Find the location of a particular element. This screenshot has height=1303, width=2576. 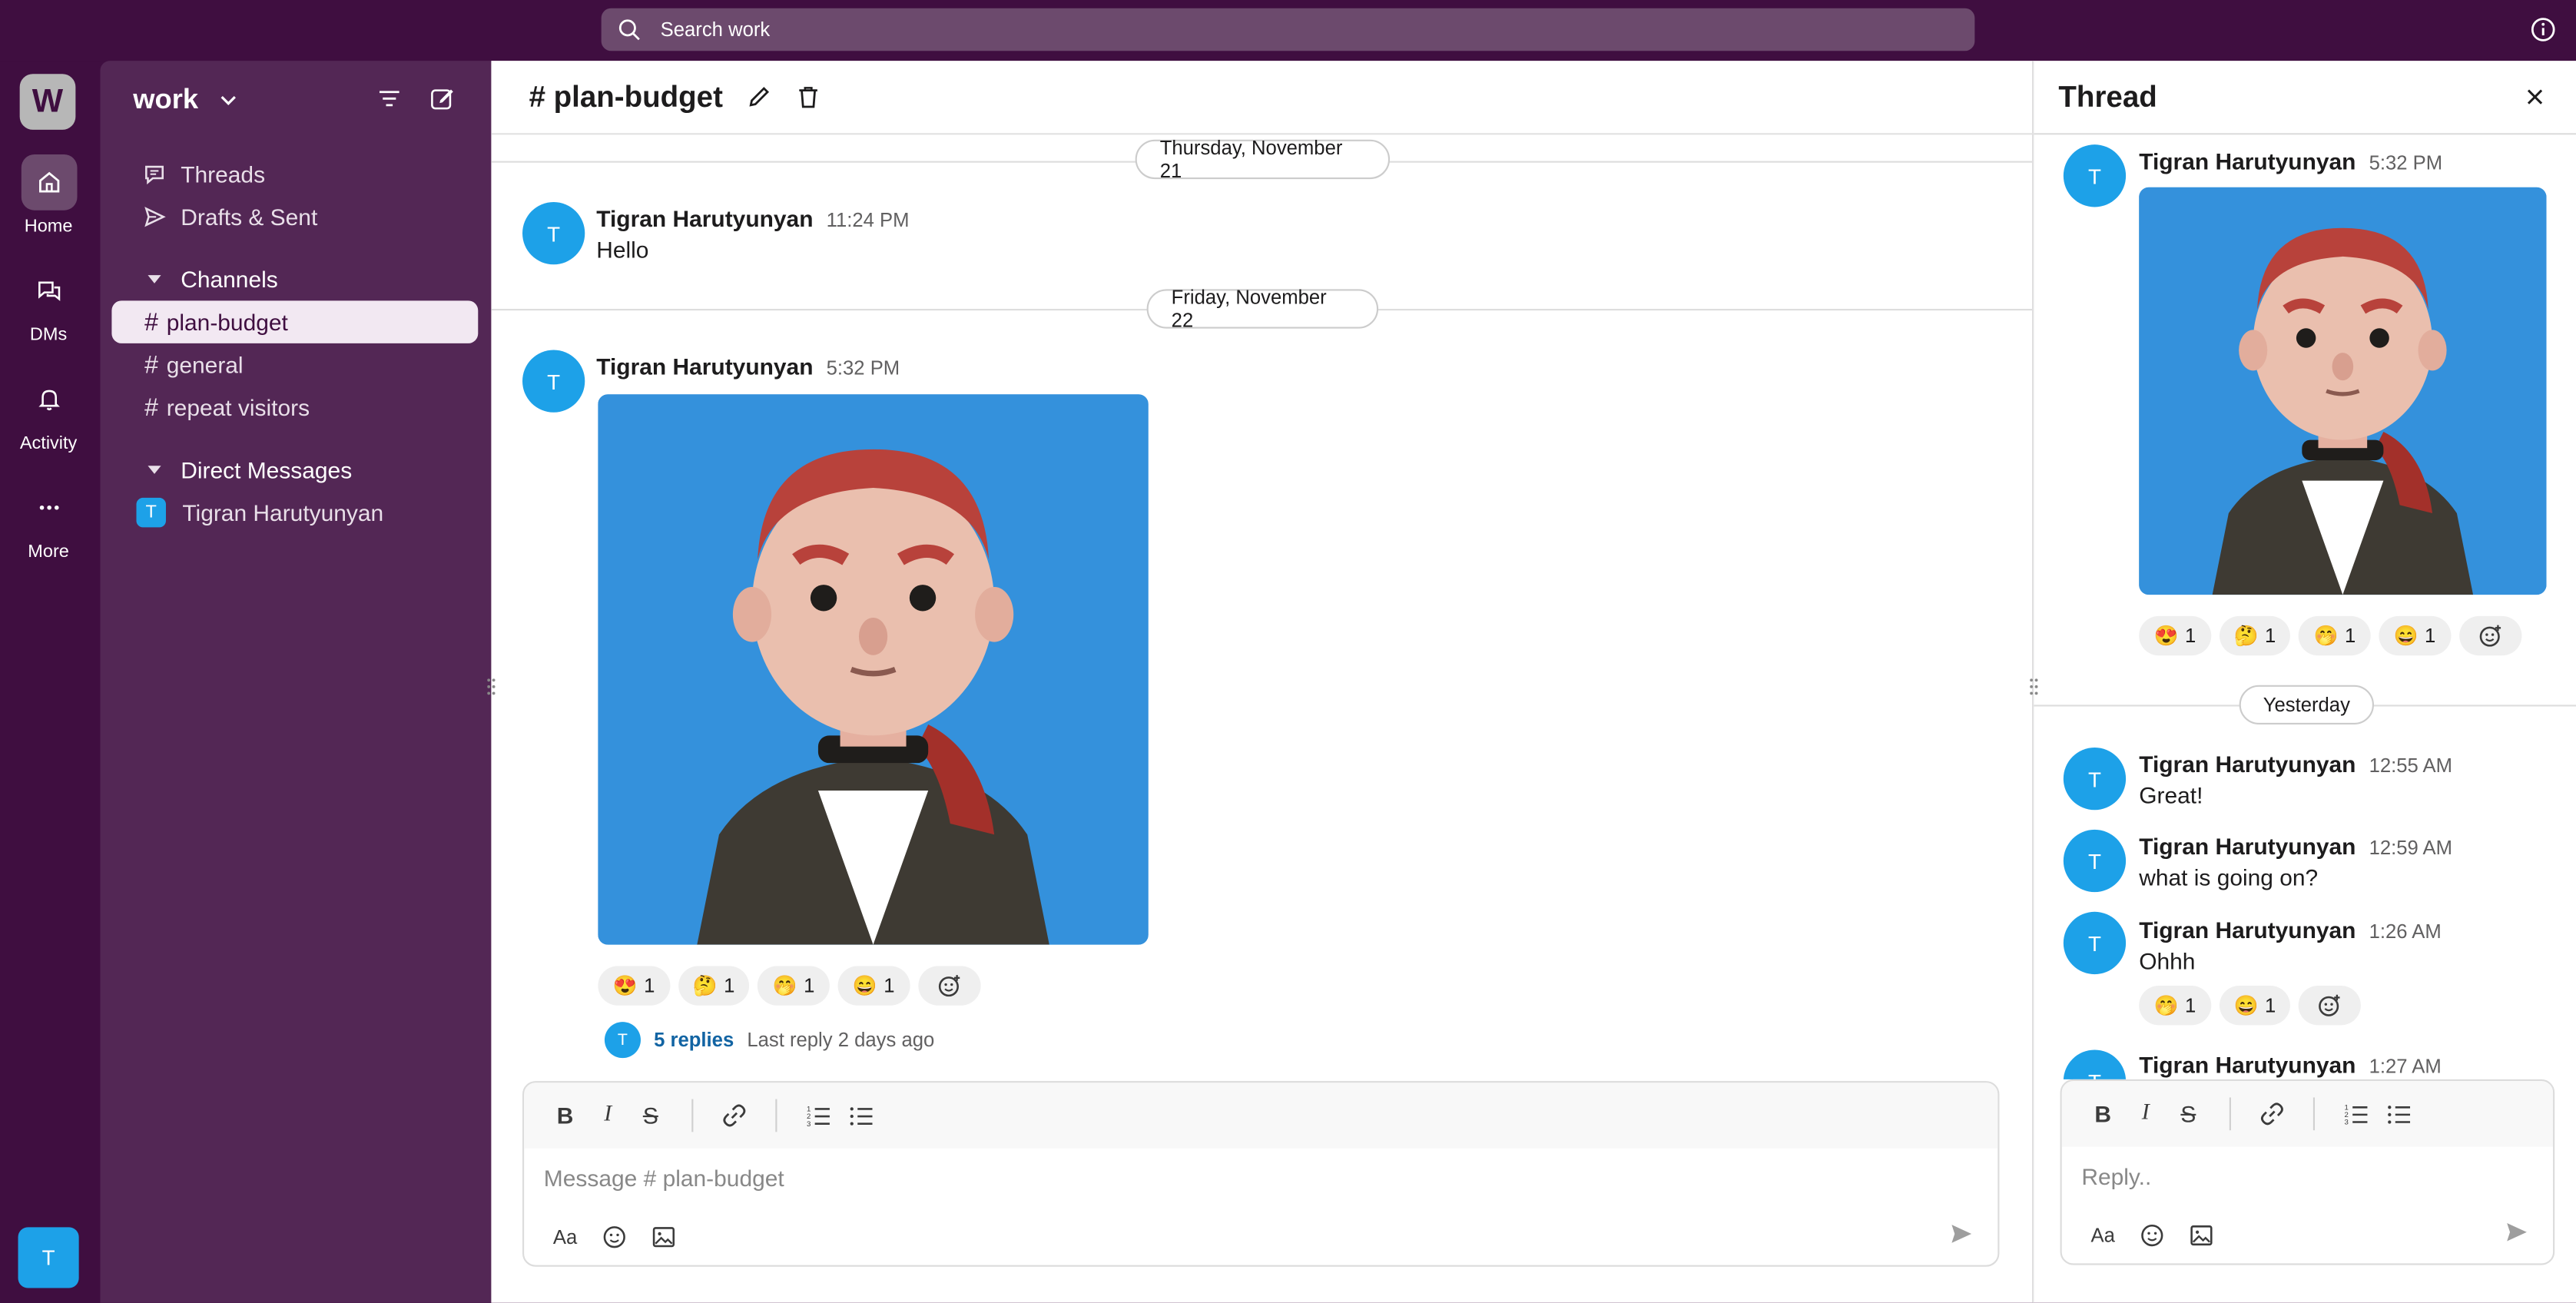

rail-home: Home is located at coordinates (48, 195).